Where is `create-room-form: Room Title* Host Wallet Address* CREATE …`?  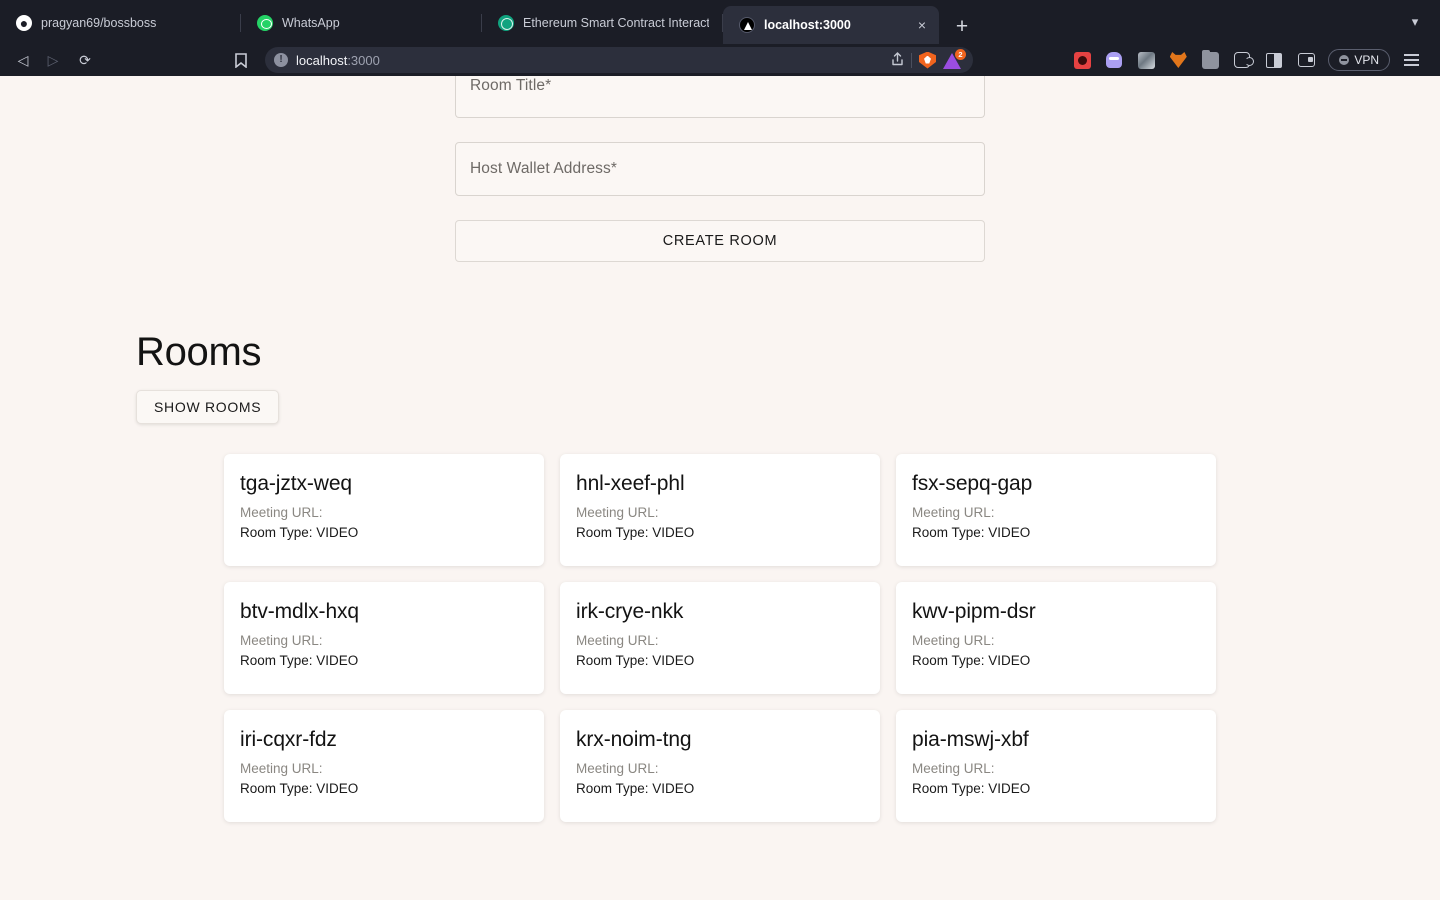 create-room-form: Room Title* Host Wallet Address* CREATE … is located at coordinates (720, 169).